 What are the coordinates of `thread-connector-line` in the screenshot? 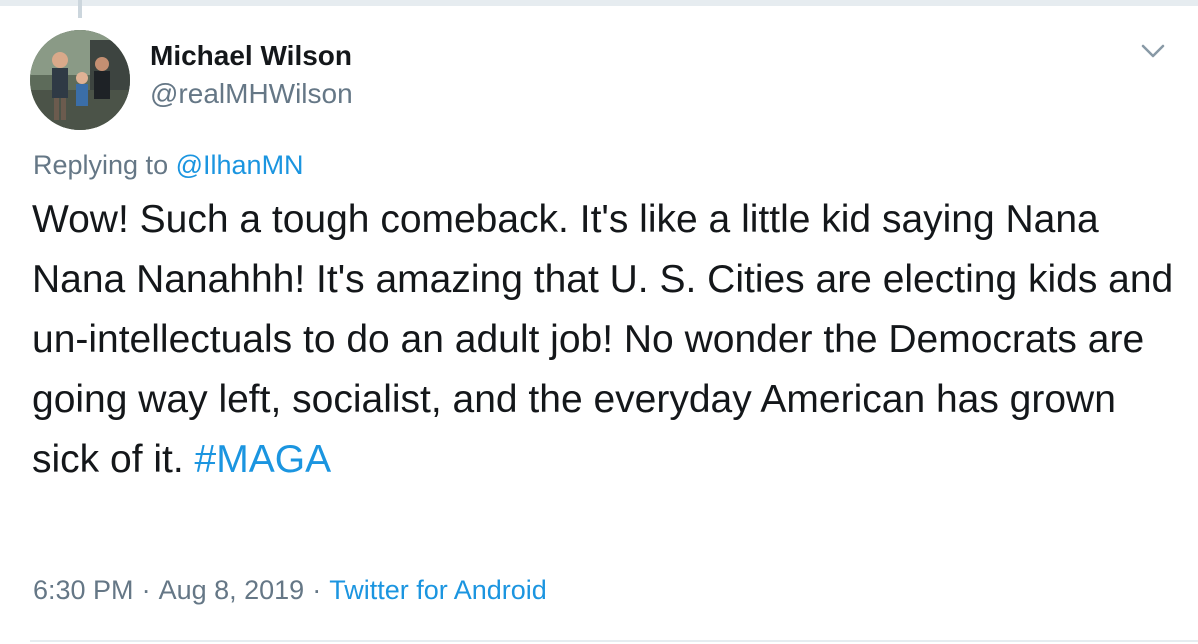 It's located at (80, 9).